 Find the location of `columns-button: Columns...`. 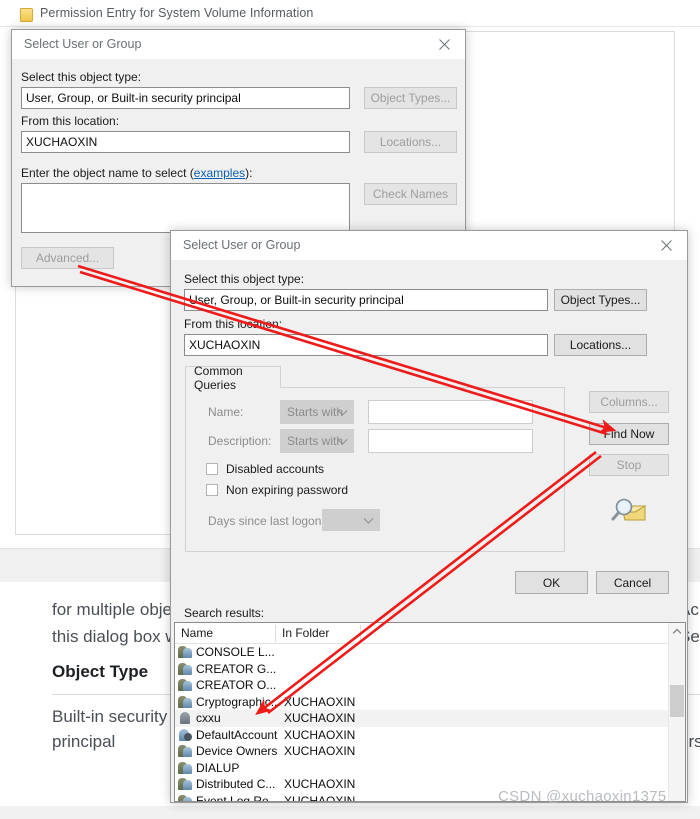

columns-button: Columns... is located at coordinates (629, 402).